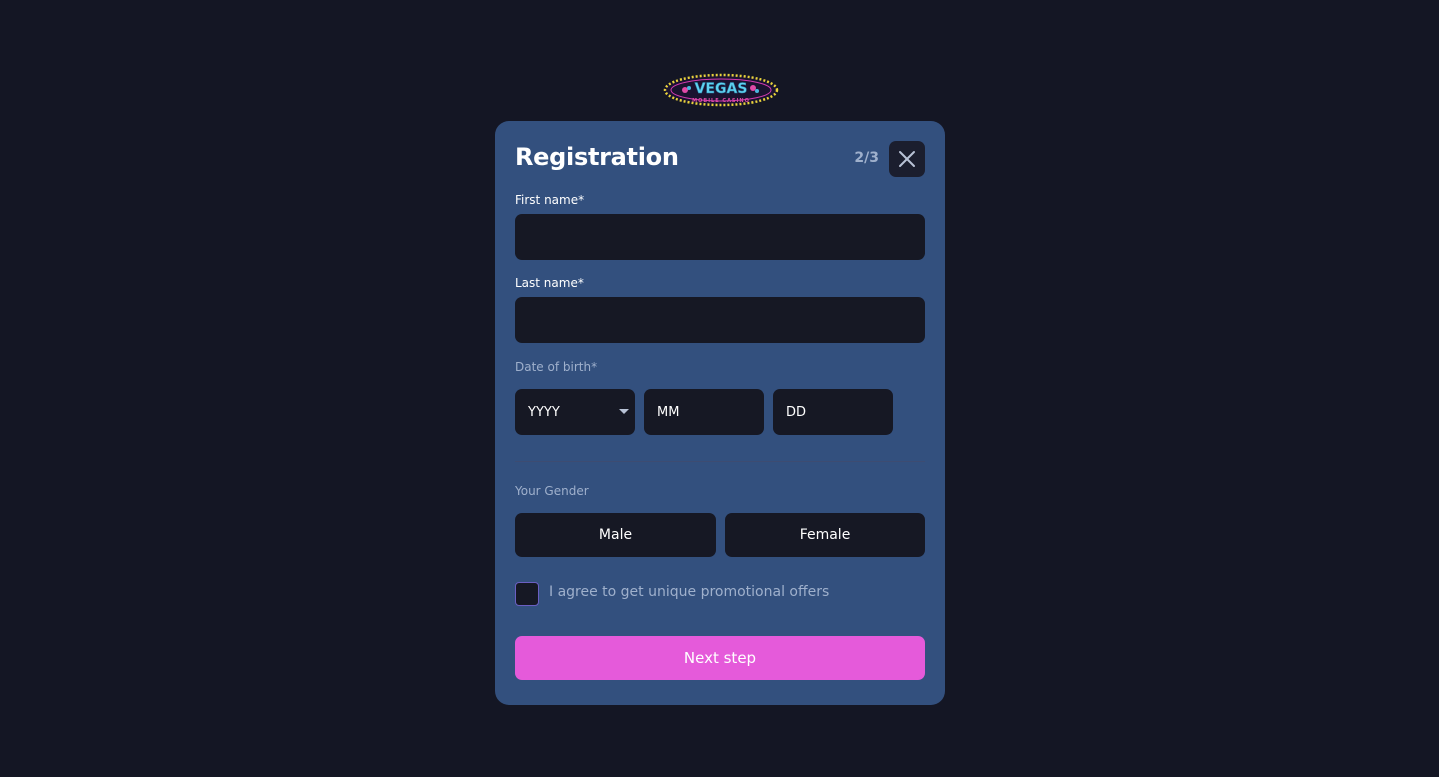 The height and width of the screenshot is (777, 1439). I want to click on gender-male-button: Male, so click(615, 535).